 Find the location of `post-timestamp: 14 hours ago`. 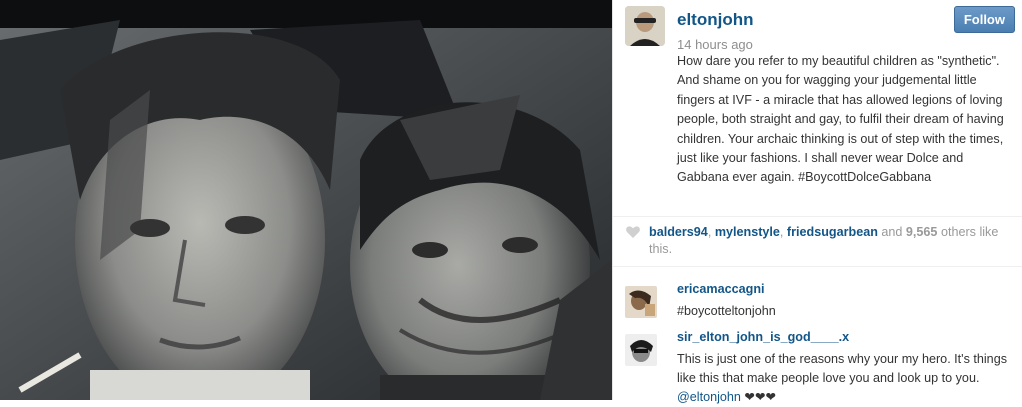

post-timestamp: 14 hours ago is located at coordinates (715, 44).